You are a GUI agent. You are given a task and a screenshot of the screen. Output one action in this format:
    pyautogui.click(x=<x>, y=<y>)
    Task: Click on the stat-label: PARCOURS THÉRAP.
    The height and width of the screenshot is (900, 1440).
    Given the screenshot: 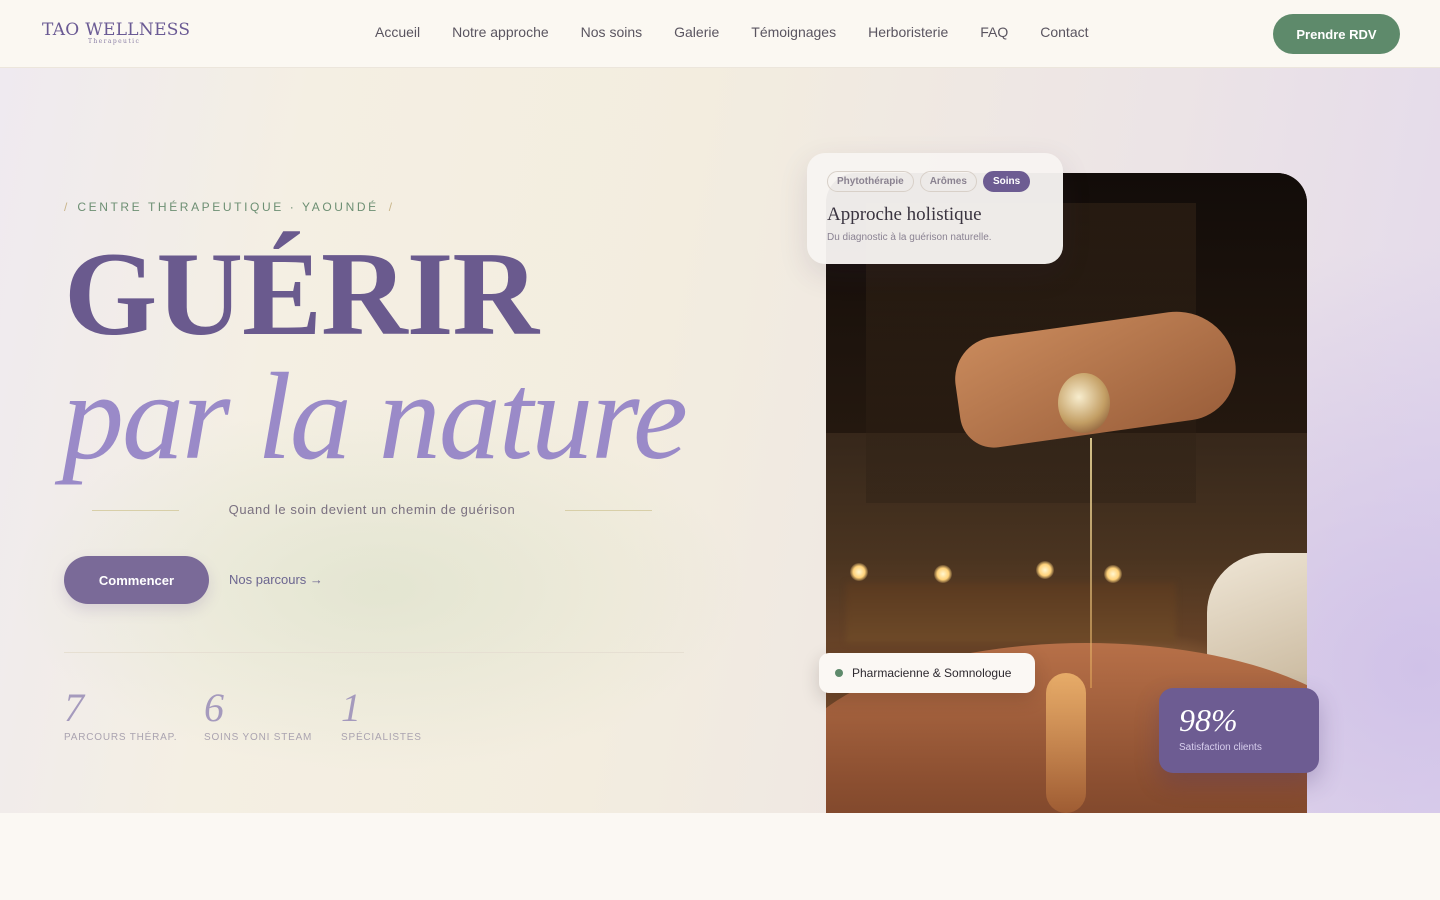 What is the action you would take?
    pyautogui.click(x=121, y=737)
    